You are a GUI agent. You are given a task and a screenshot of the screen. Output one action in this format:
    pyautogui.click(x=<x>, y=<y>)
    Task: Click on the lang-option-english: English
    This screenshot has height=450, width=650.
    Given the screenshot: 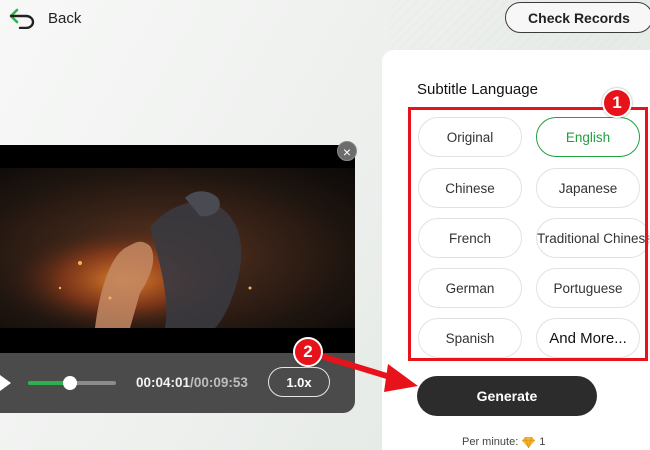 What is the action you would take?
    pyautogui.click(x=588, y=137)
    